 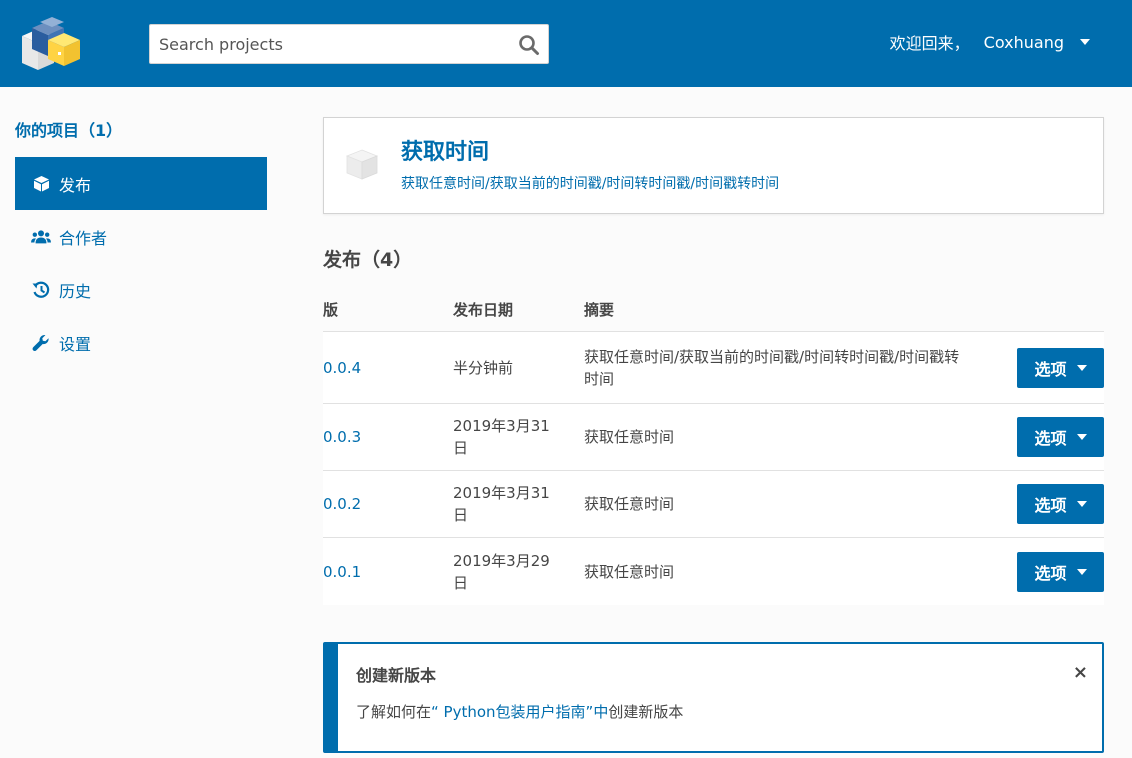 What do you see at coordinates (141, 236) in the screenshot?
I see `sidebar-item-collaborators: 合作者` at bounding box center [141, 236].